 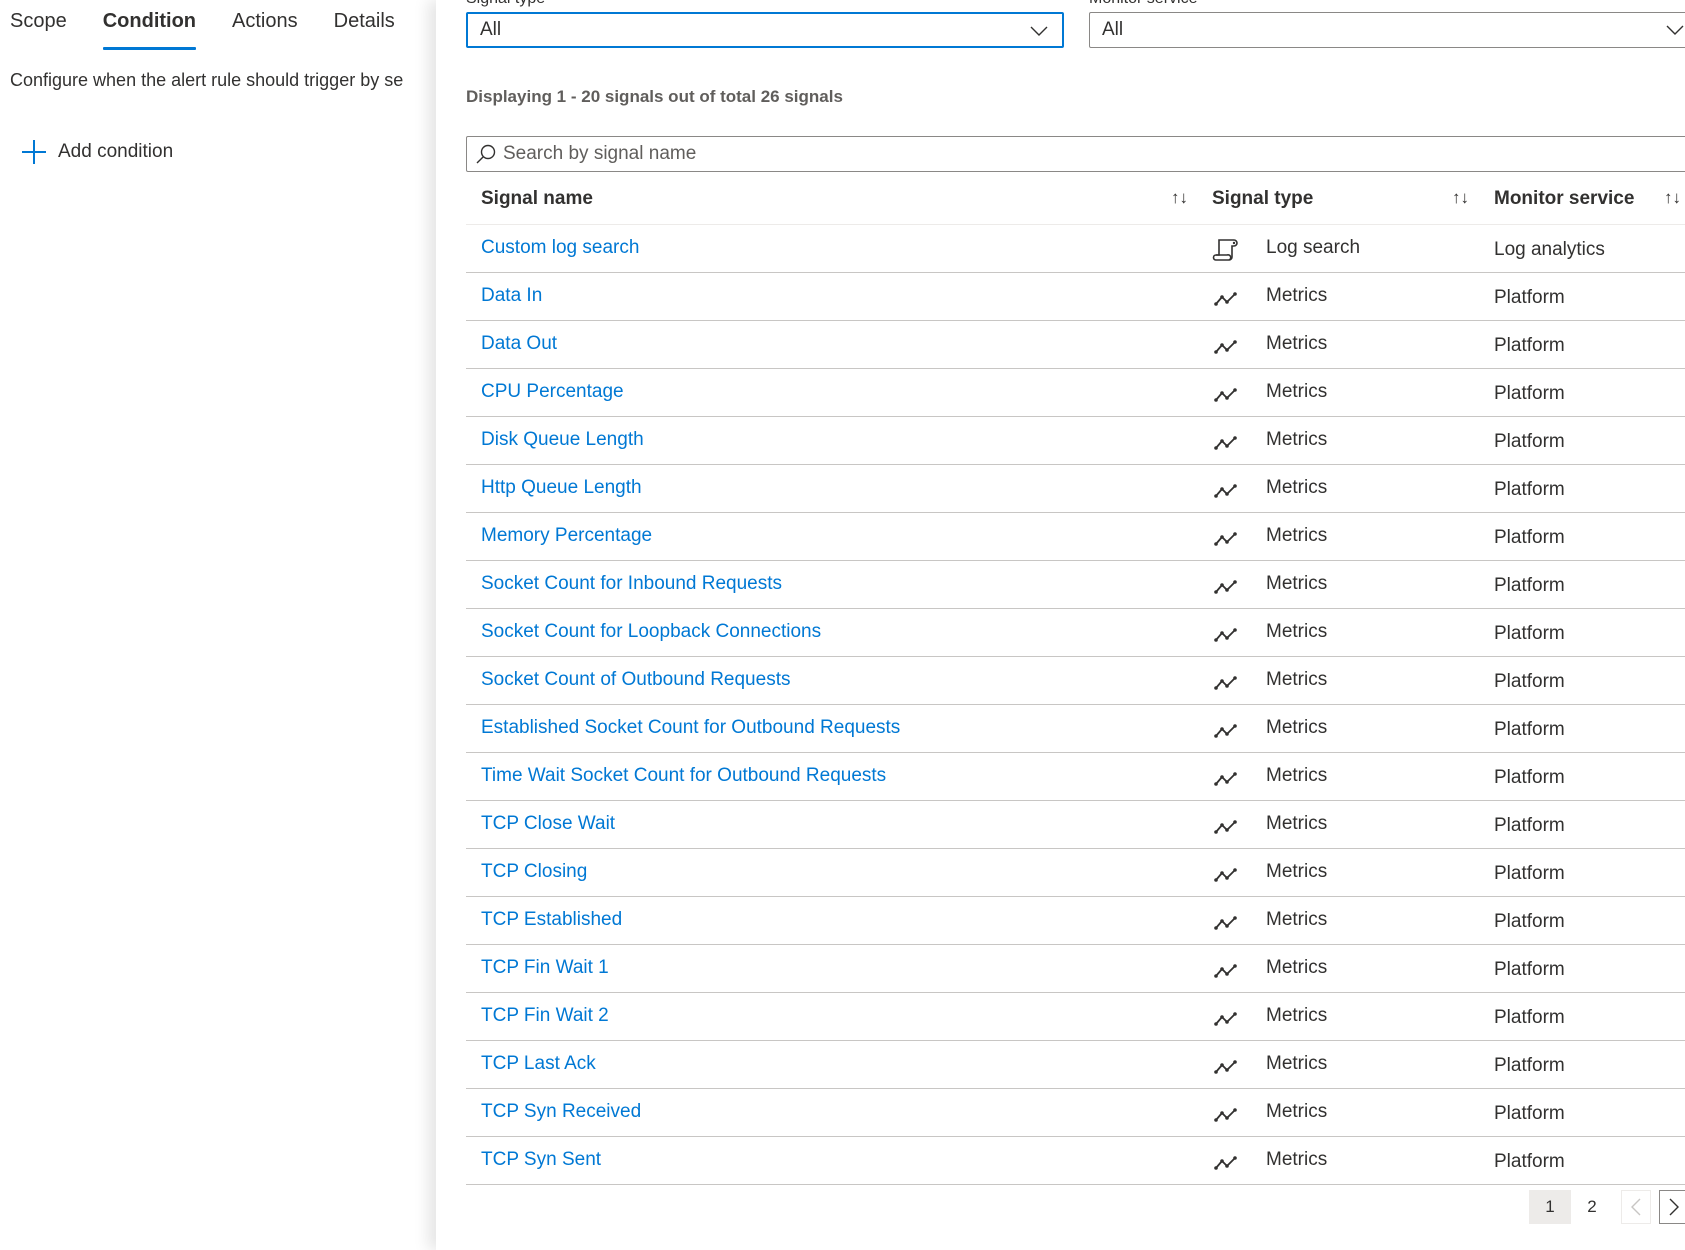 What do you see at coordinates (560, 248) in the screenshot?
I see `signal-name-link: Custom log search` at bounding box center [560, 248].